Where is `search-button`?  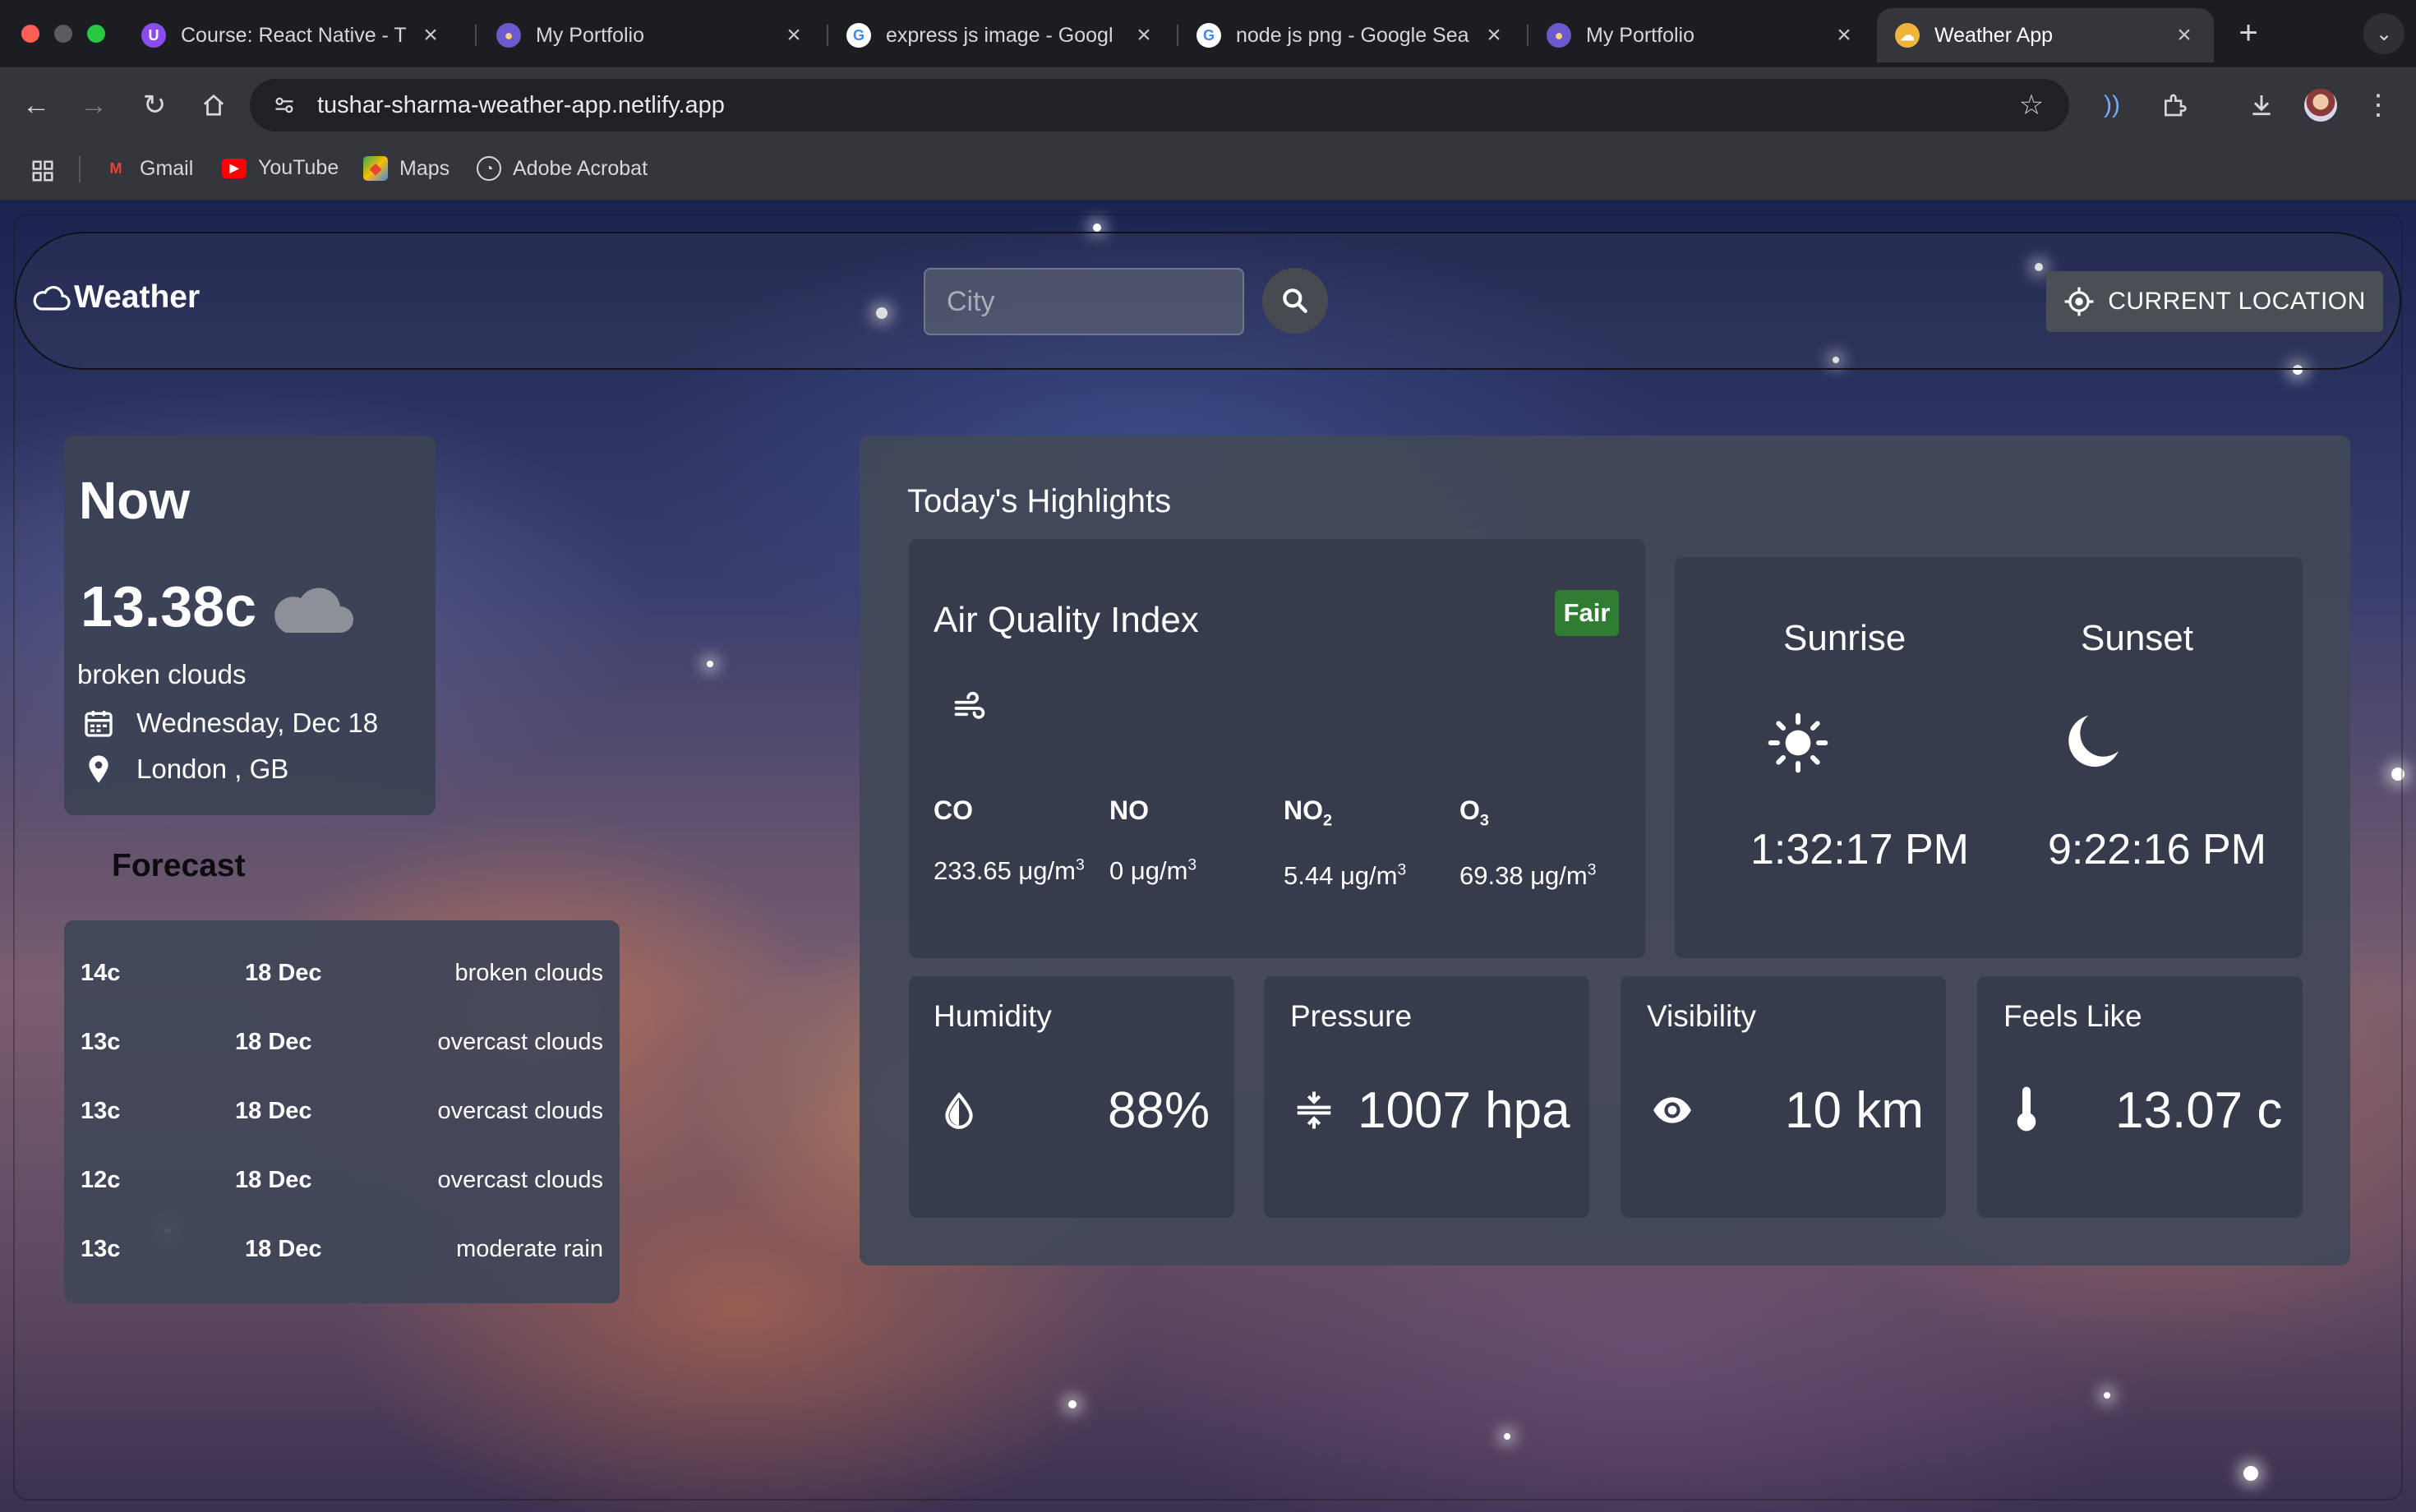
search-button is located at coordinates (1295, 301).